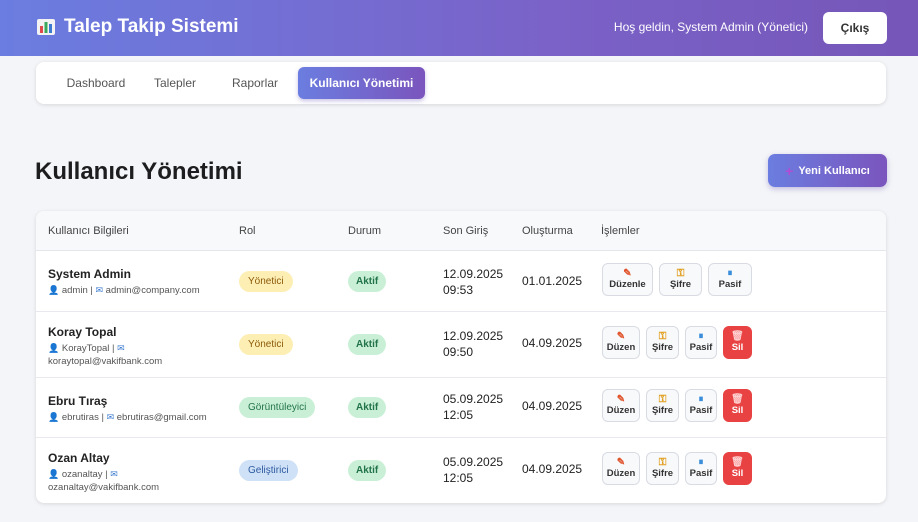 This screenshot has height=522, width=918. Describe the element at coordinates (152, 290) in the screenshot. I see `user-email: admin@company.com` at that location.